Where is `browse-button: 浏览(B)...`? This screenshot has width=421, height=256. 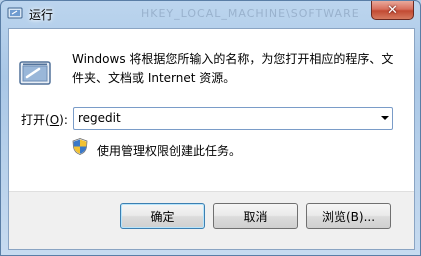 browse-button: 浏览(B)... is located at coordinates (348, 216).